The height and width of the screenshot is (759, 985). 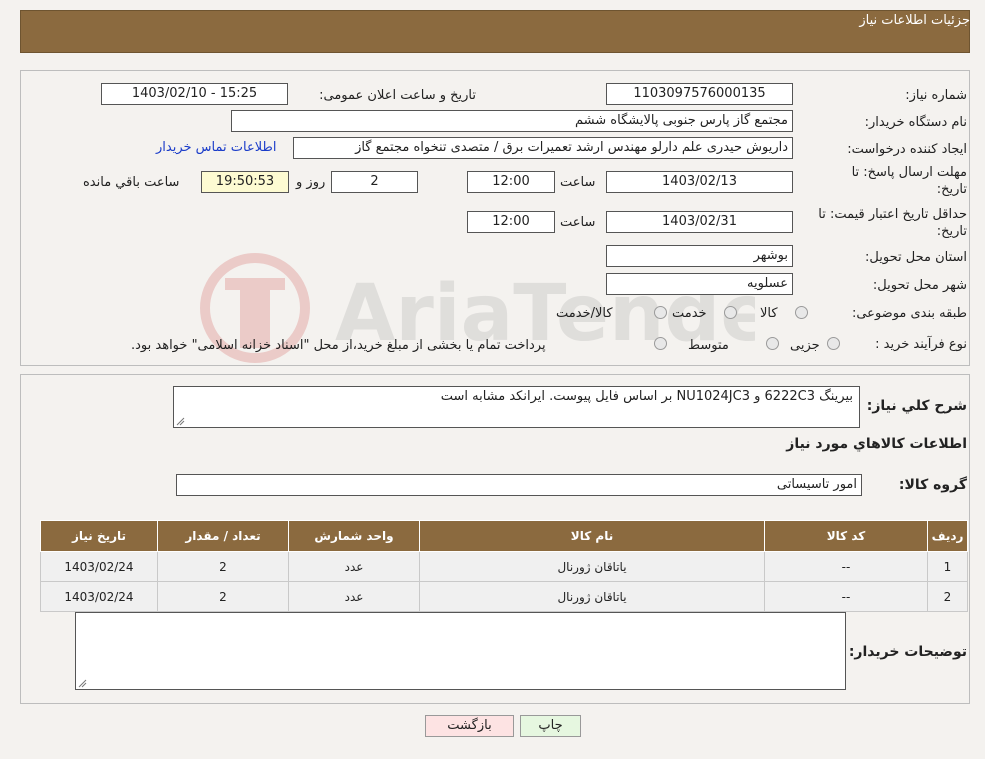 What do you see at coordinates (495, 31) in the screenshot?
I see `page-header` at bounding box center [495, 31].